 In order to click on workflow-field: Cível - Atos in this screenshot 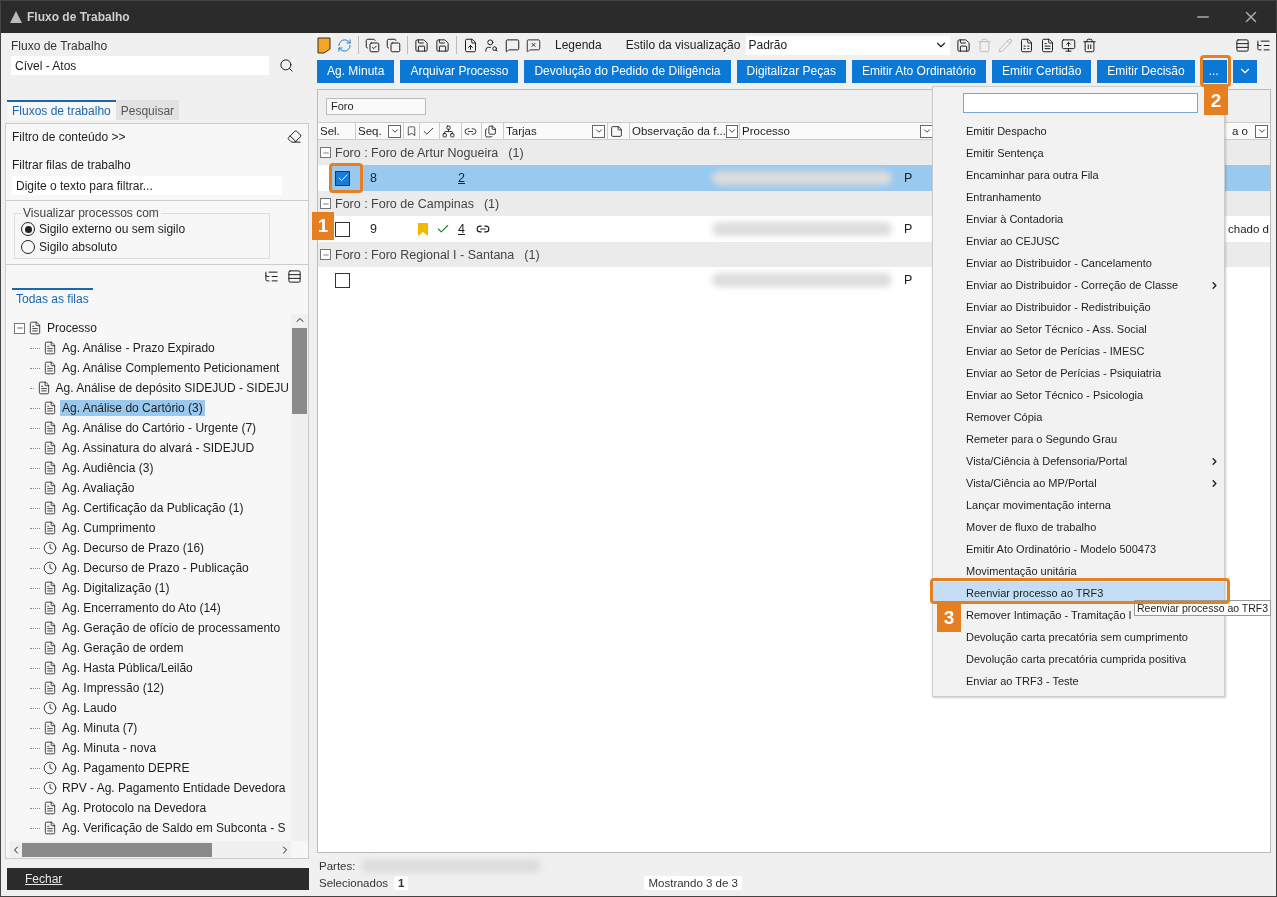, I will do `click(140, 65)`.